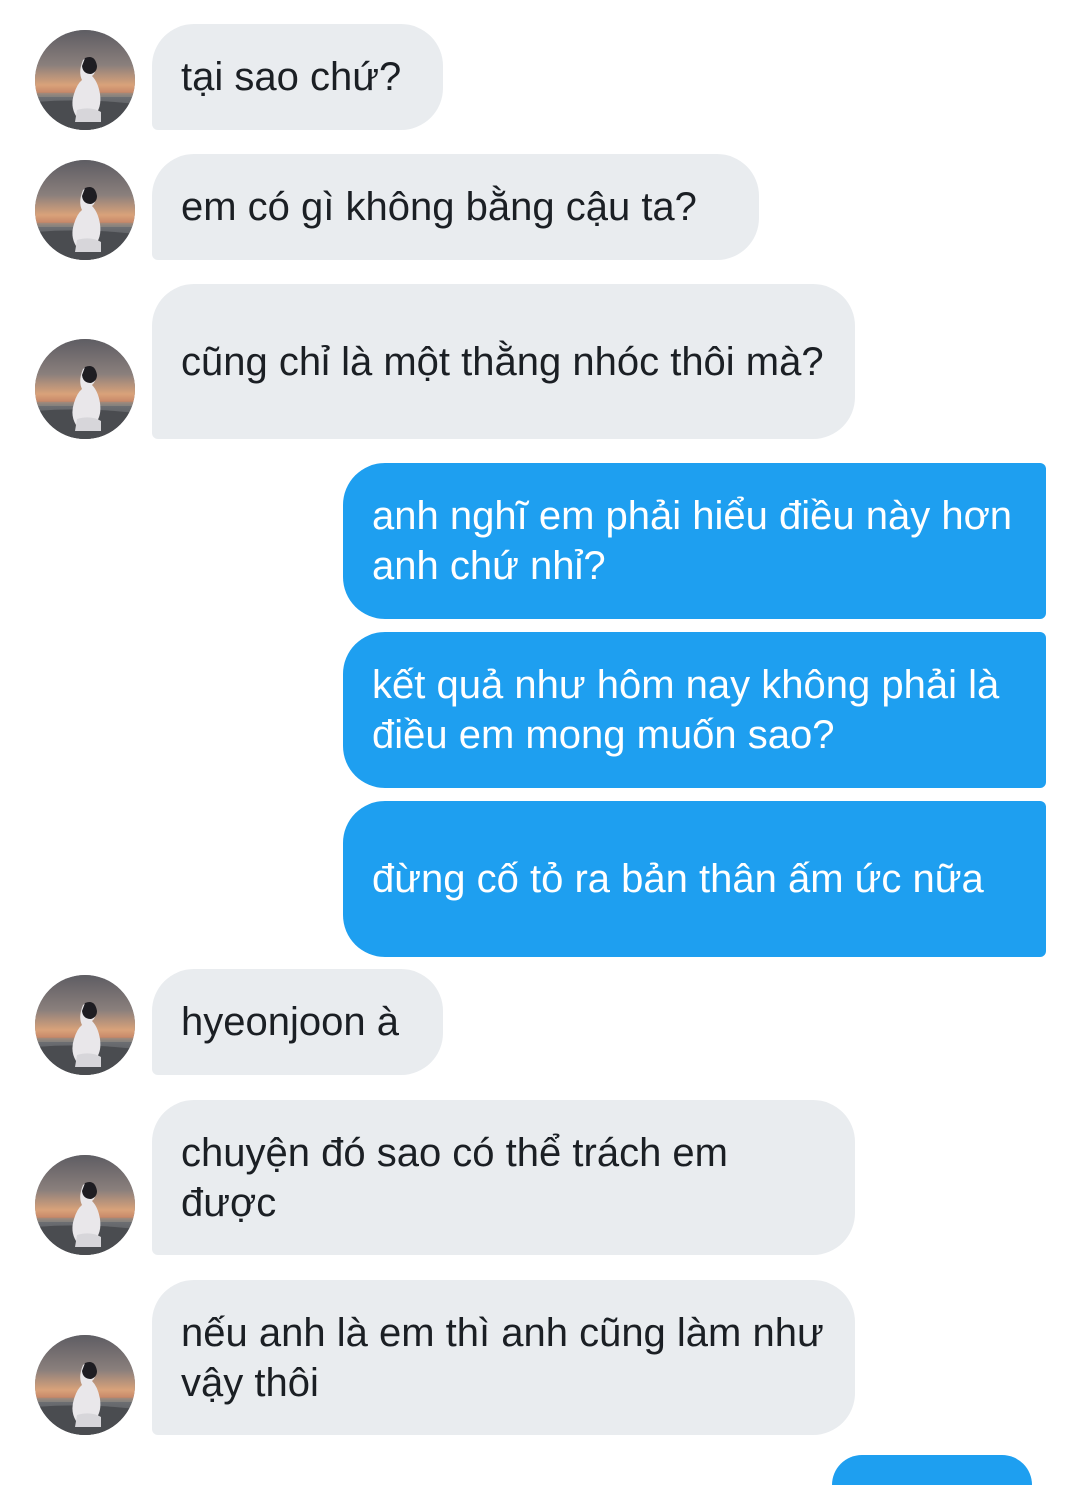  I want to click on message-text: hyeonjoon à, so click(290, 1022).